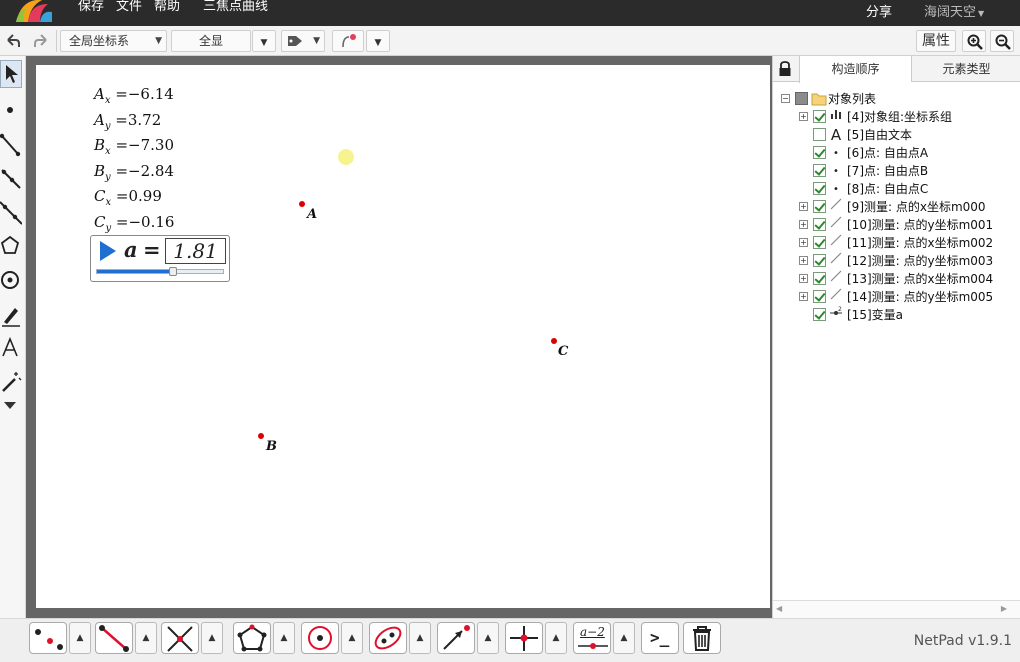  I want to click on horizontal-scrollbar: ◀ ▶, so click(896, 609).